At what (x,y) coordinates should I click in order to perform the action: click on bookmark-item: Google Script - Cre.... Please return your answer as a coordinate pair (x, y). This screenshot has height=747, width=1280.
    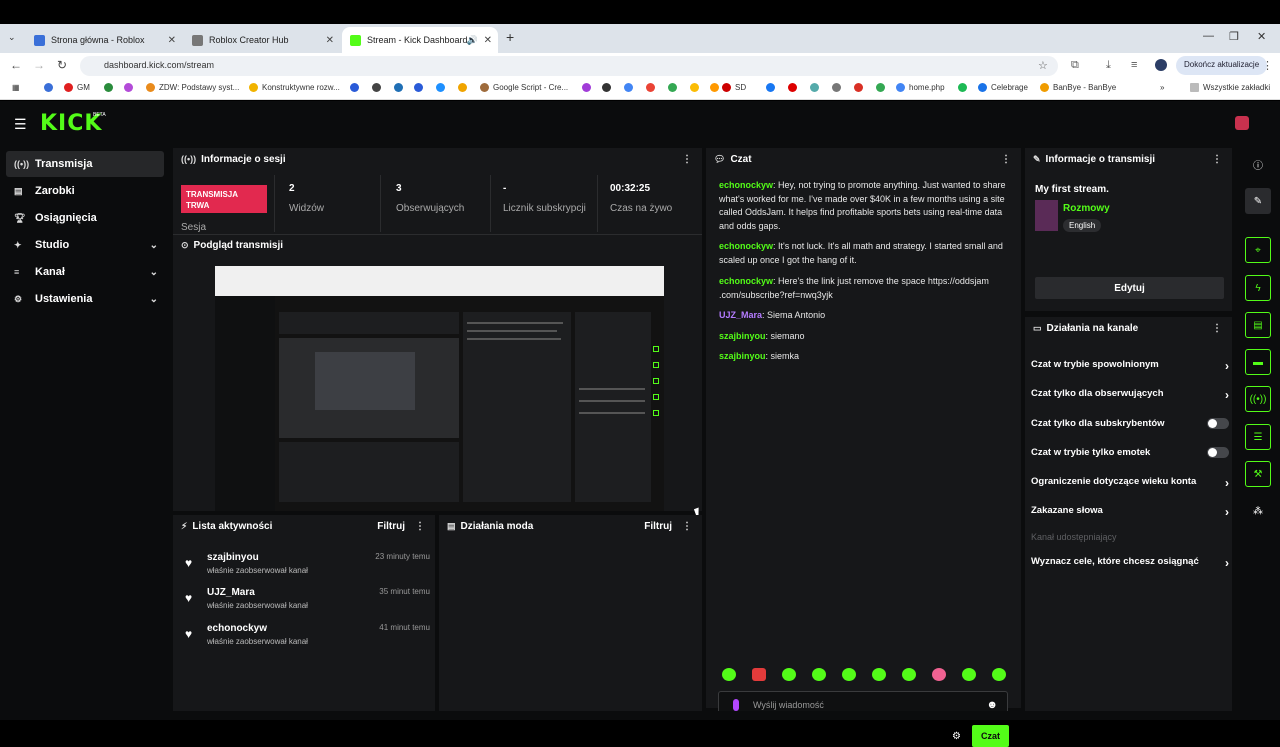
    Looking at the image, I should click on (524, 87).